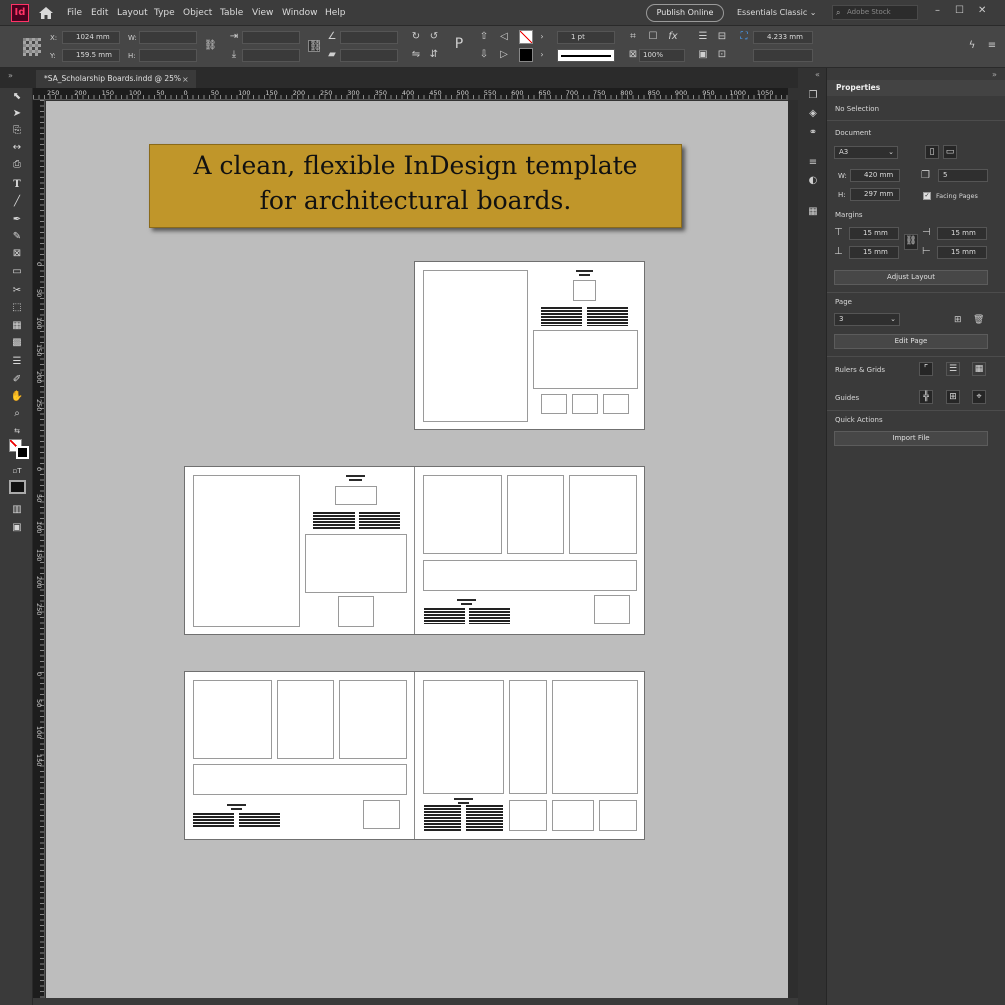 This screenshot has width=1005, height=1005. Describe the element at coordinates (962, 233) in the screenshot. I see `margin-inside-field: 15 mm` at that location.